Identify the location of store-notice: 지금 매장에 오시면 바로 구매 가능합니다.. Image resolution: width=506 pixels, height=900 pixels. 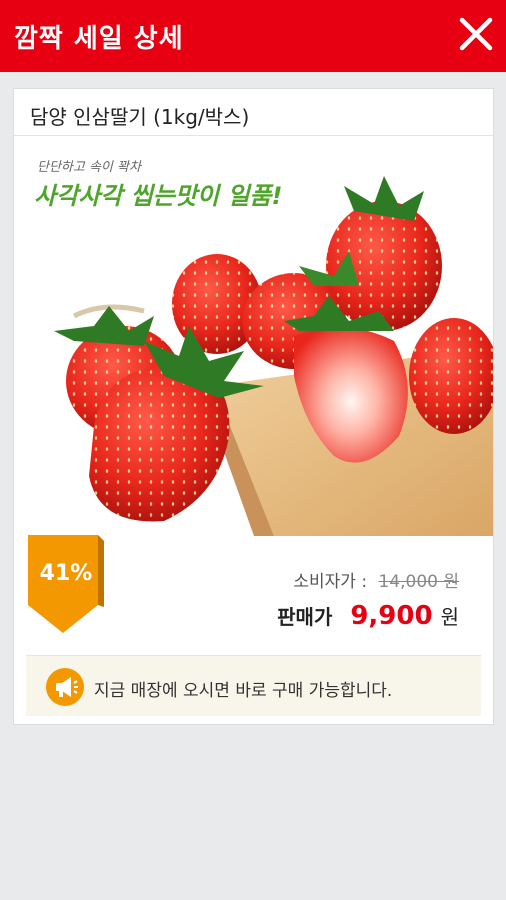
(253, 685).